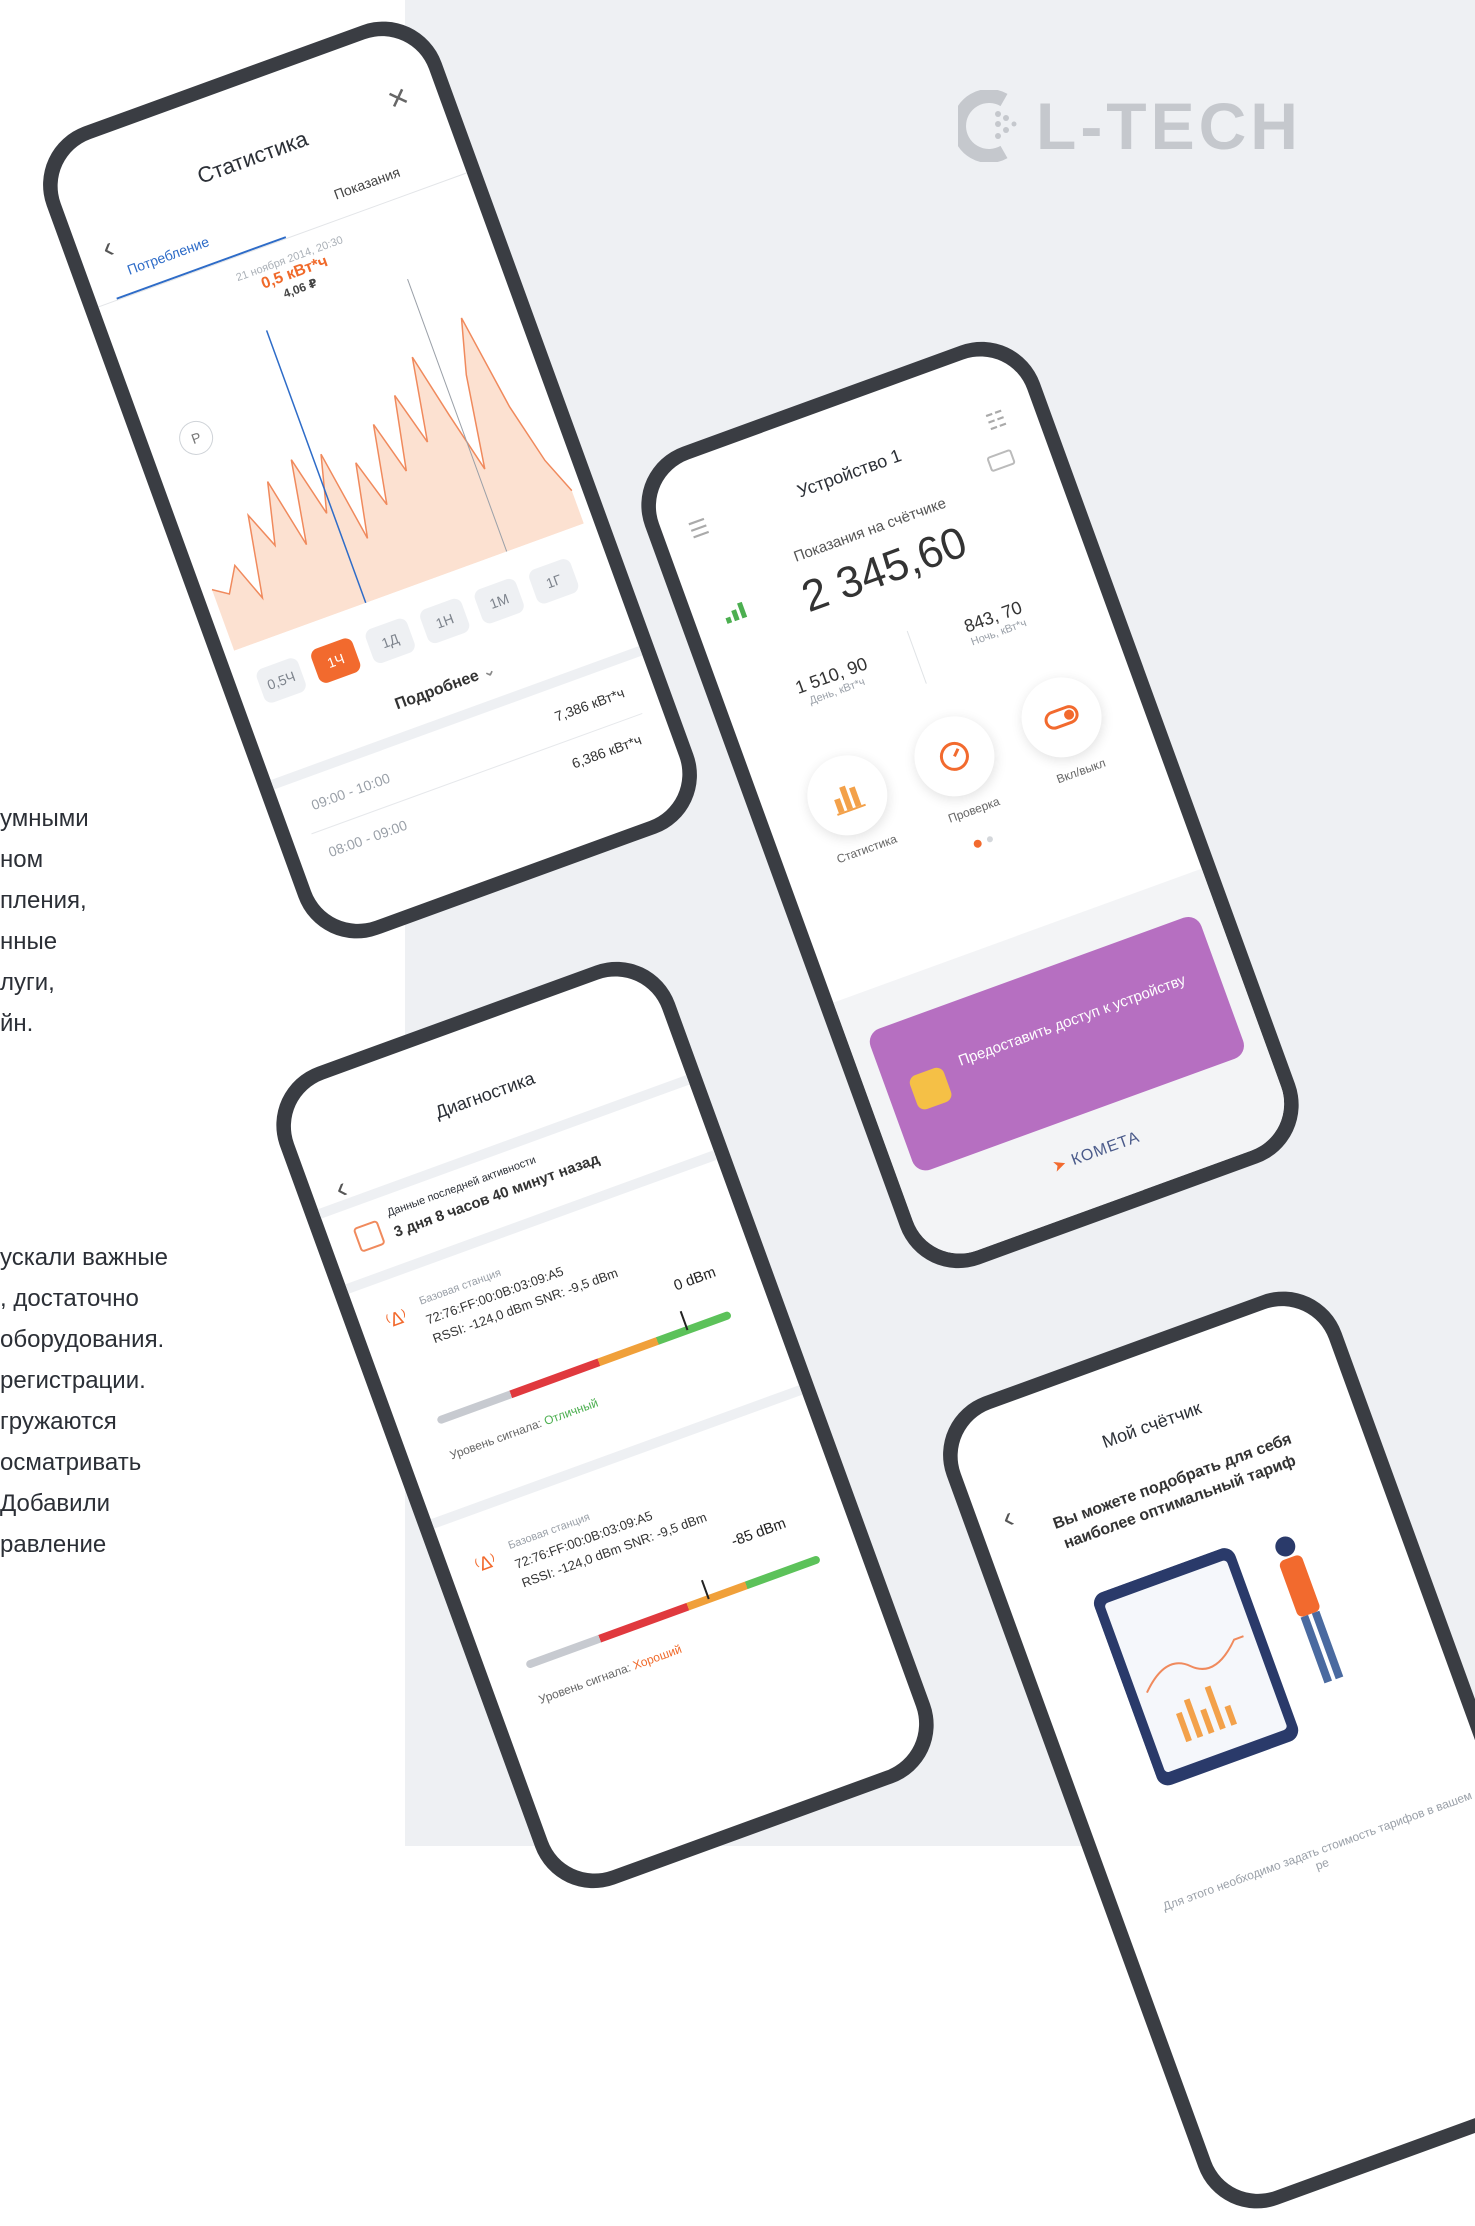 The width and height of the screenshot is (1475, 2226). Describe the element at coordinates (759, 1532) in the screenshot. I see `station-dbm: -85 dBm` at that location.